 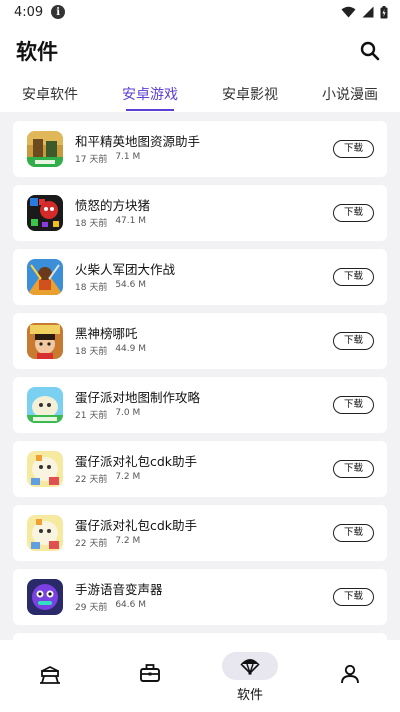 What do you see at coordinates (130, 284) in the screenshot?
I see `app-size: 54.6 M` at bounding box center [130, 284].